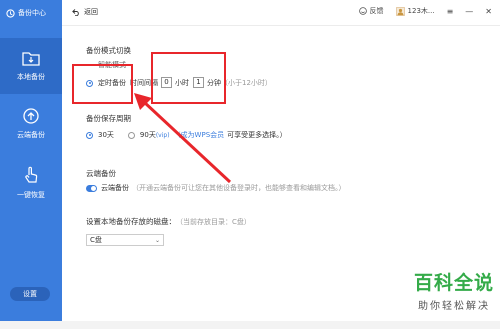 The height and width of the screenshot is (329, 500). Describe the element at coordinates (101, 173) in the screenshot. I see `cloud-backup-title: 云端备份` at that location.